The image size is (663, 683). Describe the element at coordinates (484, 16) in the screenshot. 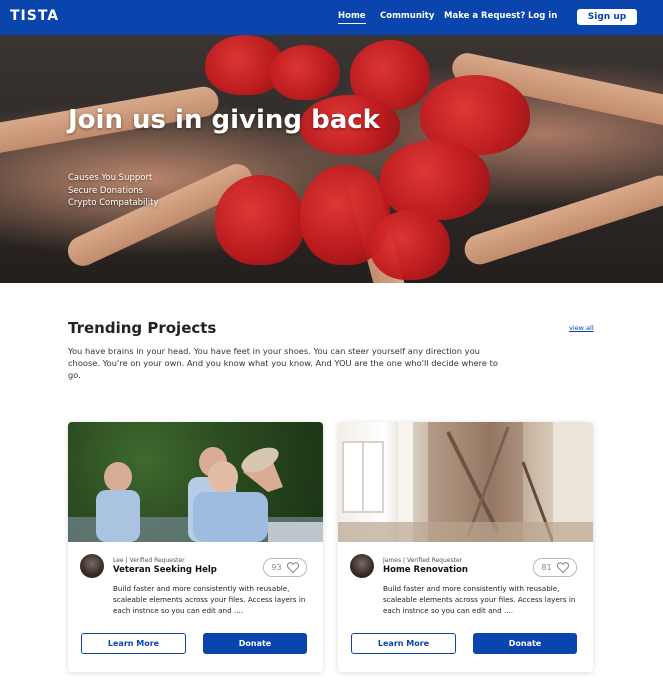

I see `nav-link-make-request: Make a Request?` at that location.